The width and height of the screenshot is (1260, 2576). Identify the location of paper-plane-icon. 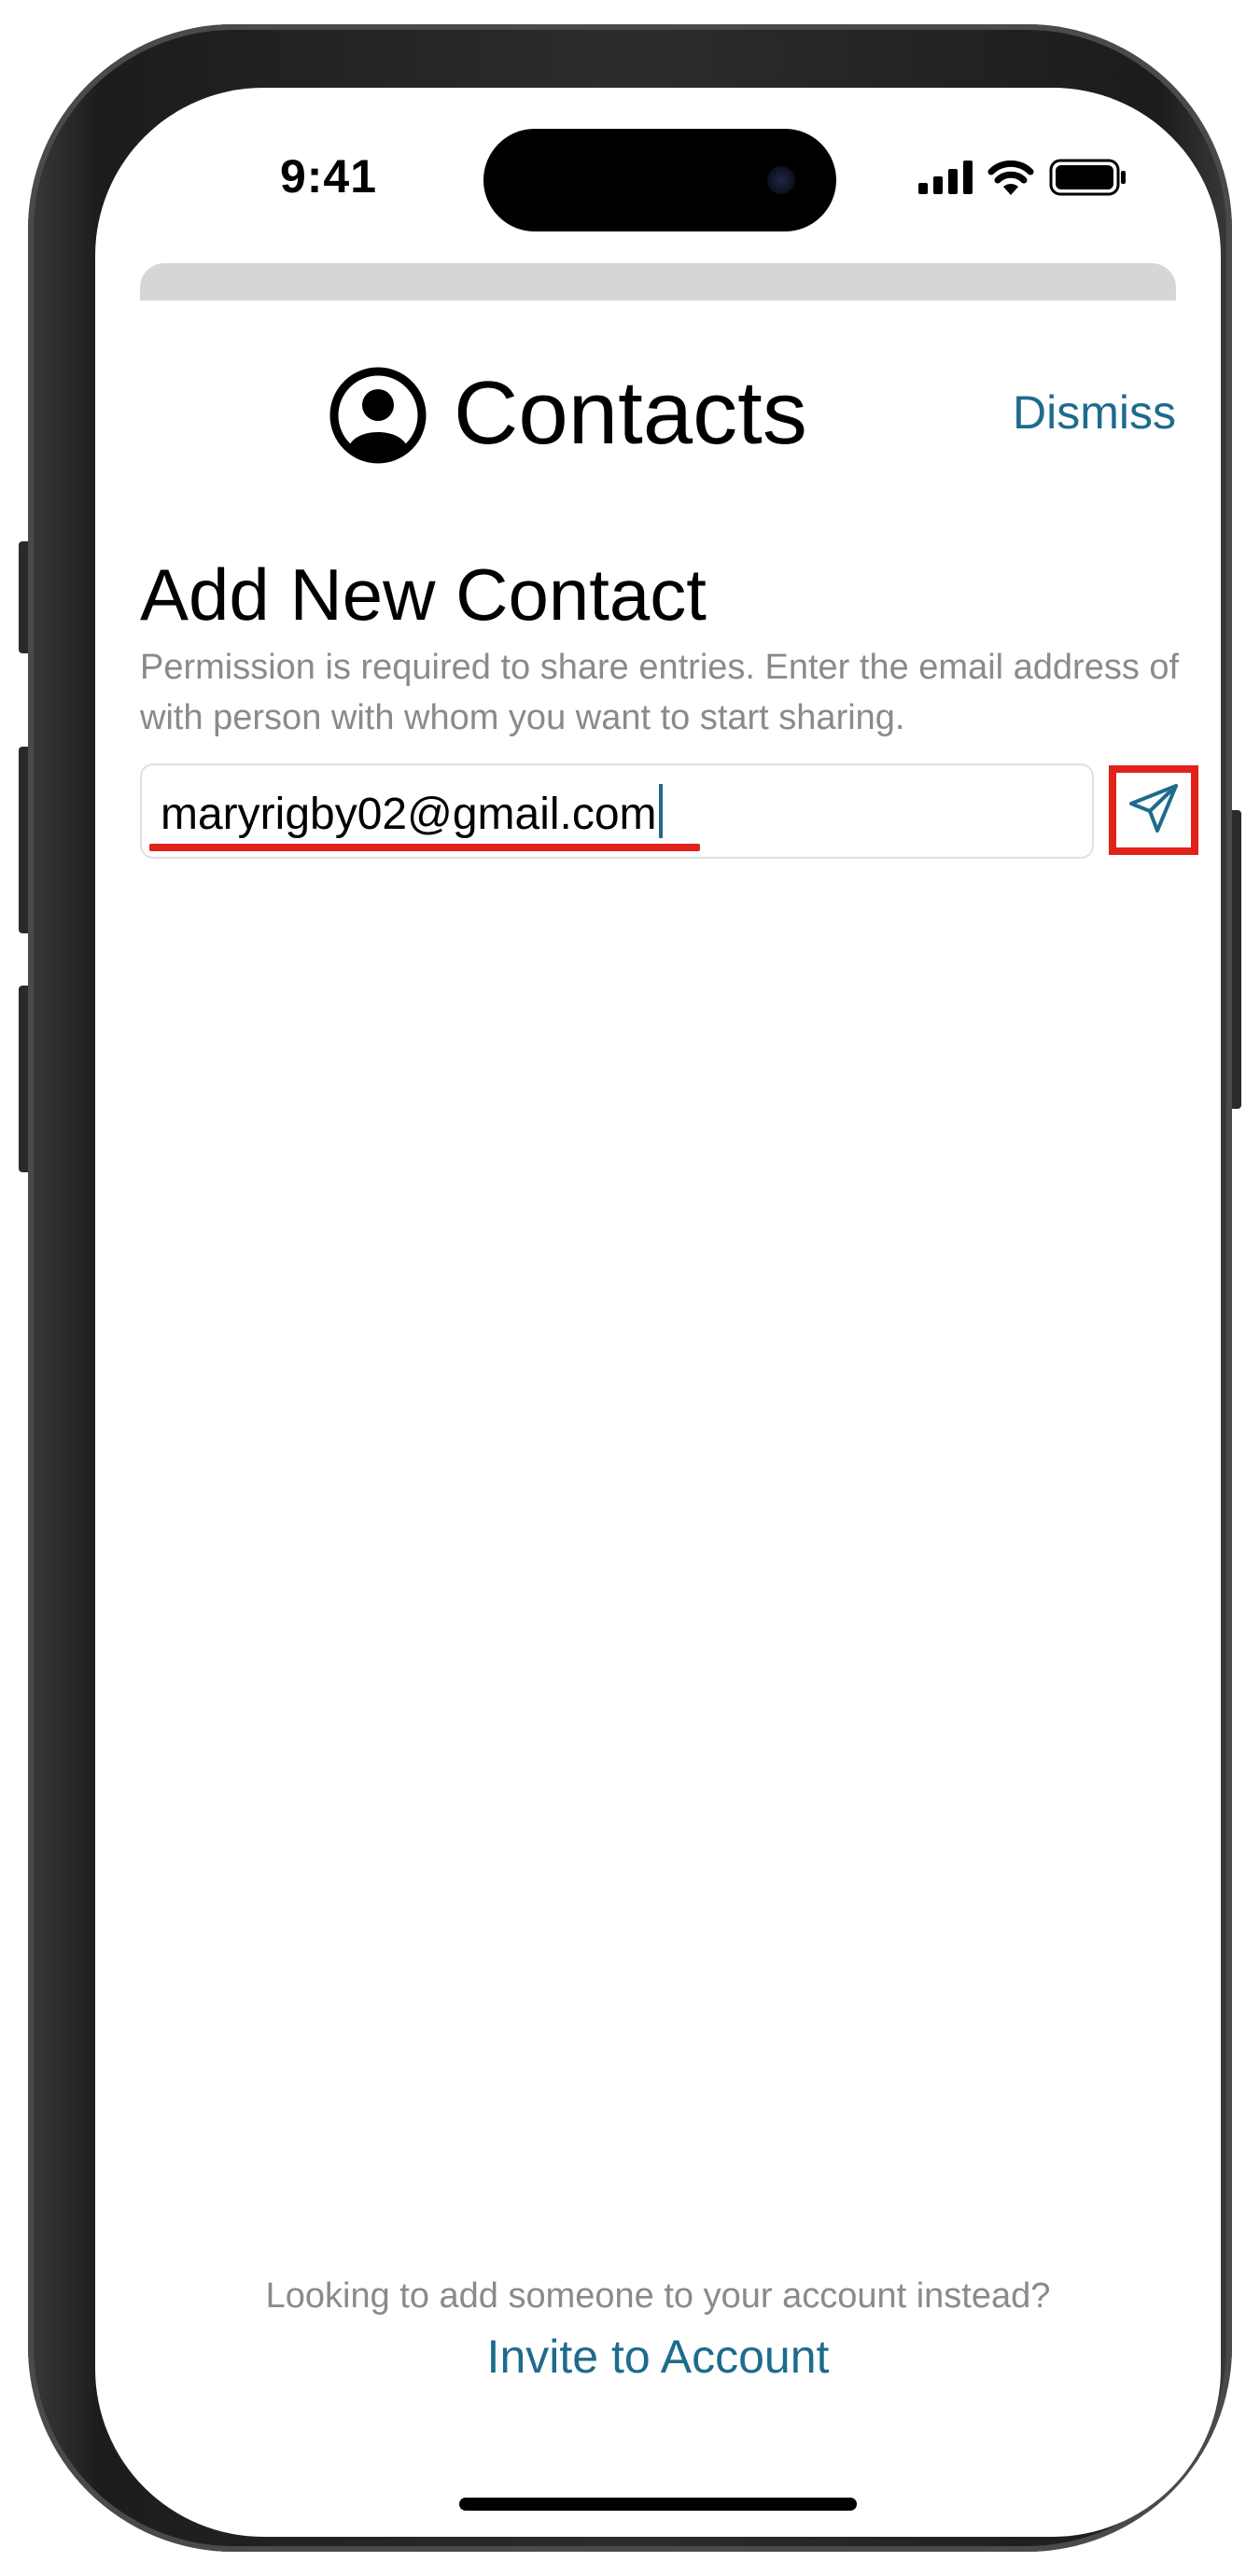
(1154, 810).